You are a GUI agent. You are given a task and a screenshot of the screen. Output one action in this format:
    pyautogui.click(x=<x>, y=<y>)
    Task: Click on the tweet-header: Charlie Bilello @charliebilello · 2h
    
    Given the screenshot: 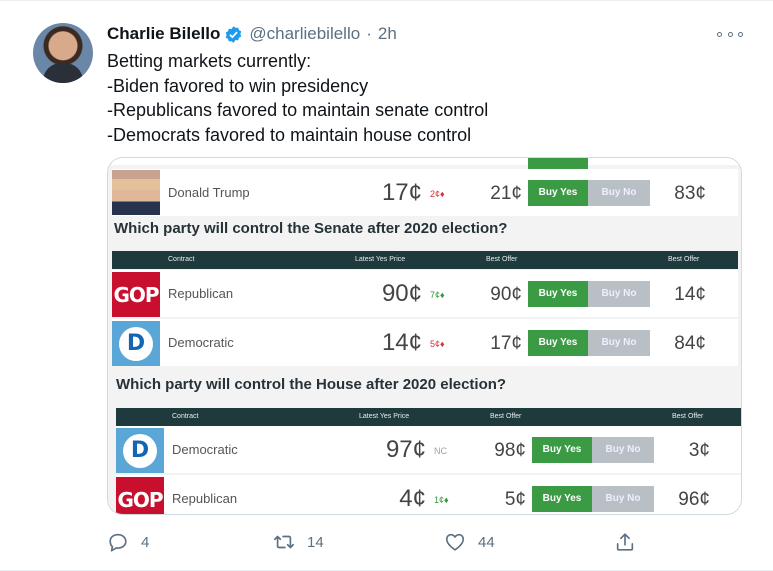 What is the action you would take?
    pyautogui.click(x=252, y=34)
    